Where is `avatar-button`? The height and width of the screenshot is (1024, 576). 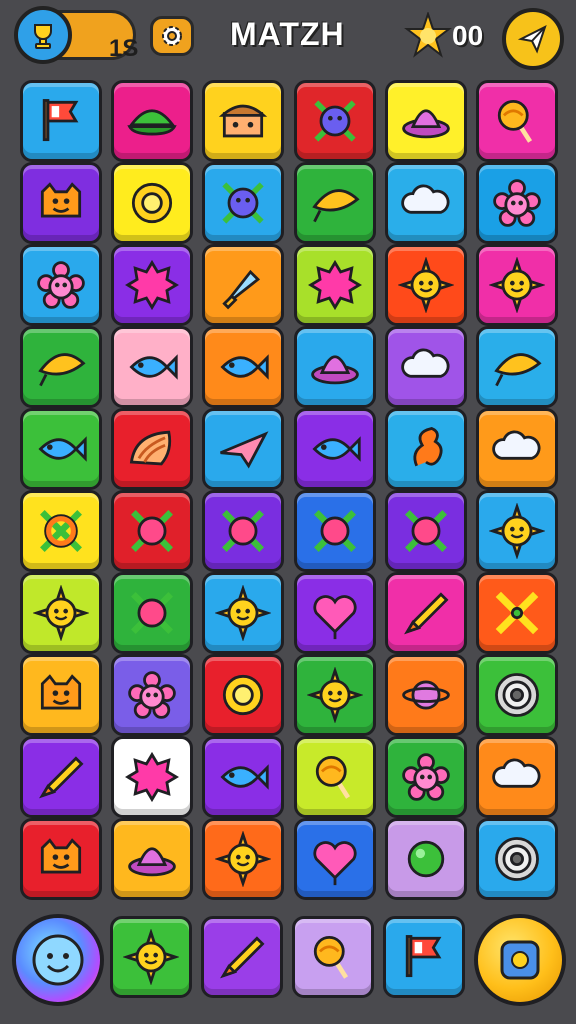
avatar-button is located at coordinates (58, 960).